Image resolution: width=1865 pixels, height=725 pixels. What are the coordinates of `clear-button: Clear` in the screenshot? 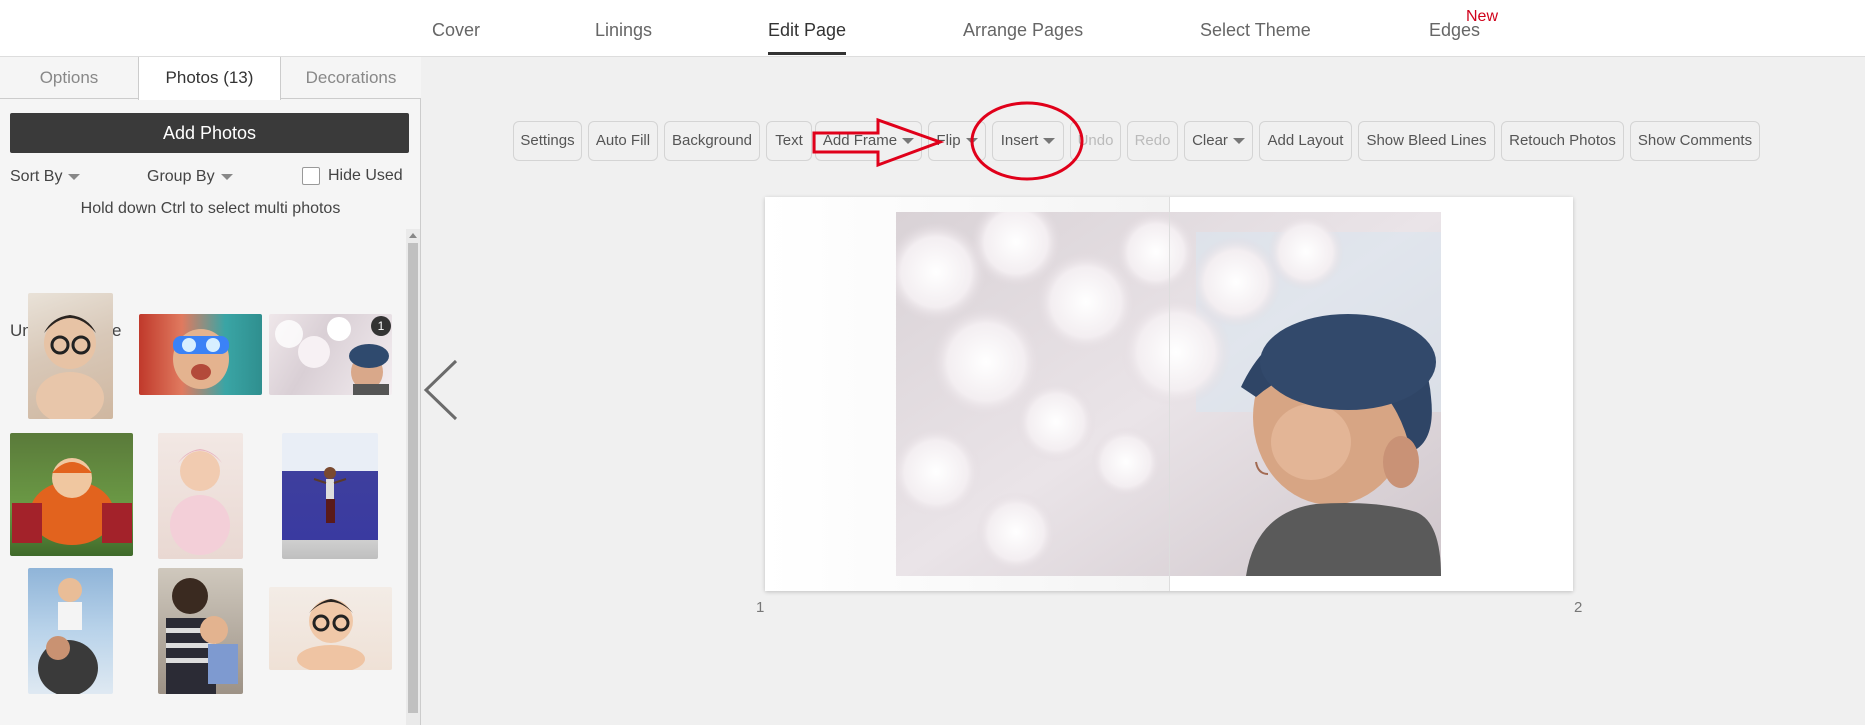 It's located at (1218, 141).